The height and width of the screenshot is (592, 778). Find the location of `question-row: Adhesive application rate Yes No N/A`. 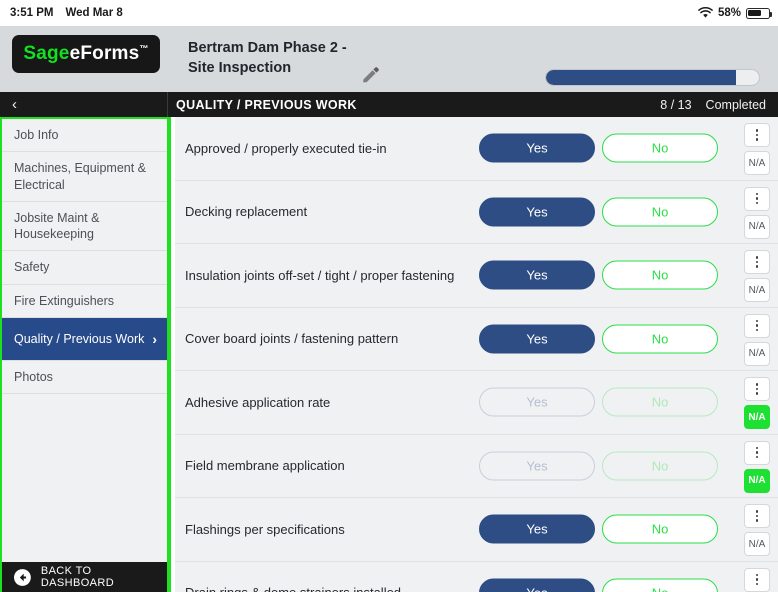

question-row: Adhesive application rate Yes No N/A is located at coordinates (476, 403).